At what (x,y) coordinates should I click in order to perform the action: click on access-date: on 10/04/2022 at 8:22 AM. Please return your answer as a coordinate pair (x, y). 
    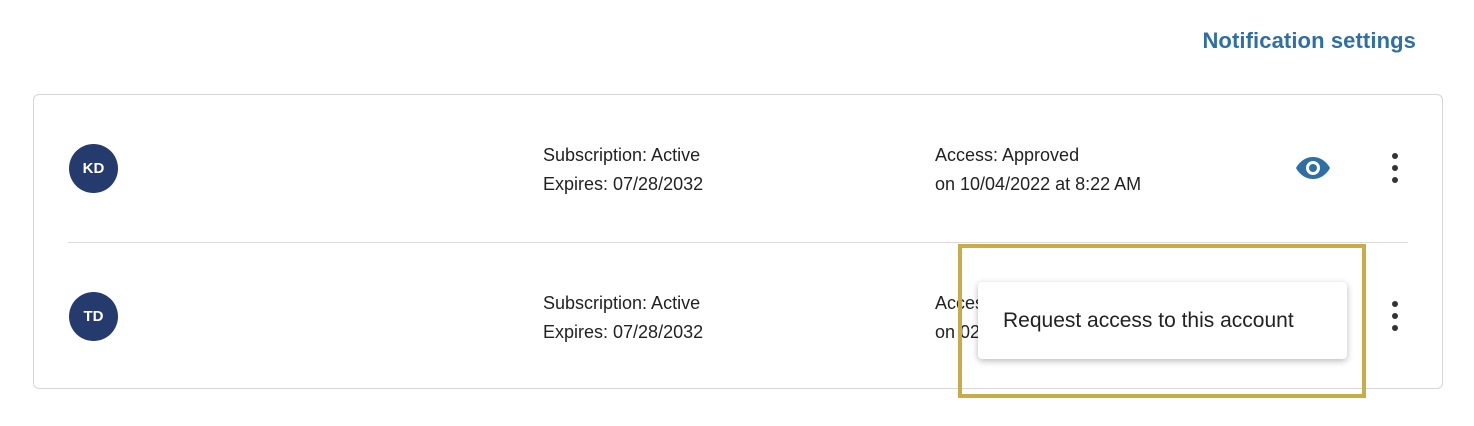
    Looking at the image, I should click on (1038, 184).